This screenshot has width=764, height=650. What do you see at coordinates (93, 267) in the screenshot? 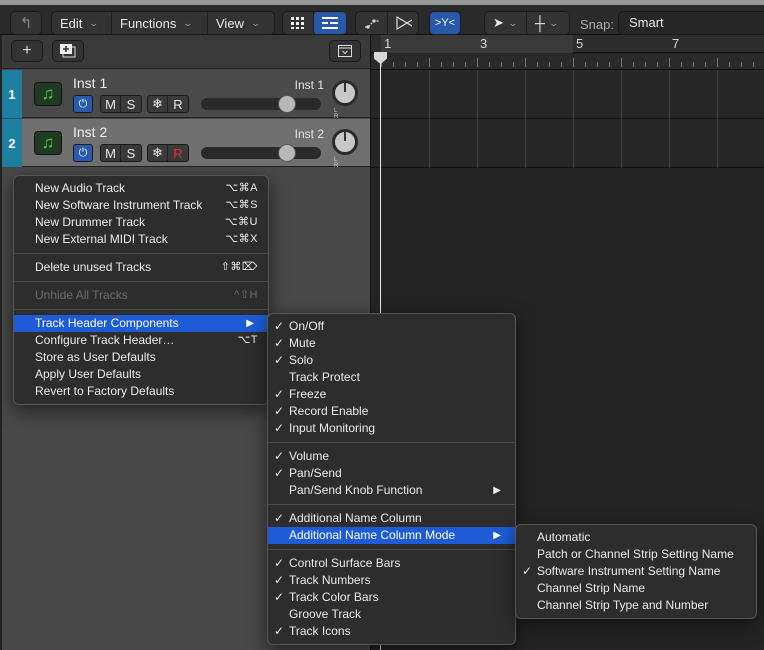
I see `menu-item-label: Delete unused Tracks` at bounding box center [93, 267].